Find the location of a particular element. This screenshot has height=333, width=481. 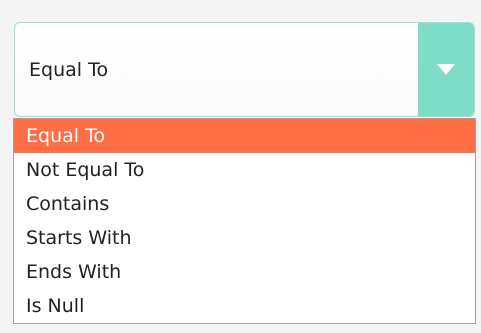

option-starts-with: Starts With is located at coordinates (244, 238).